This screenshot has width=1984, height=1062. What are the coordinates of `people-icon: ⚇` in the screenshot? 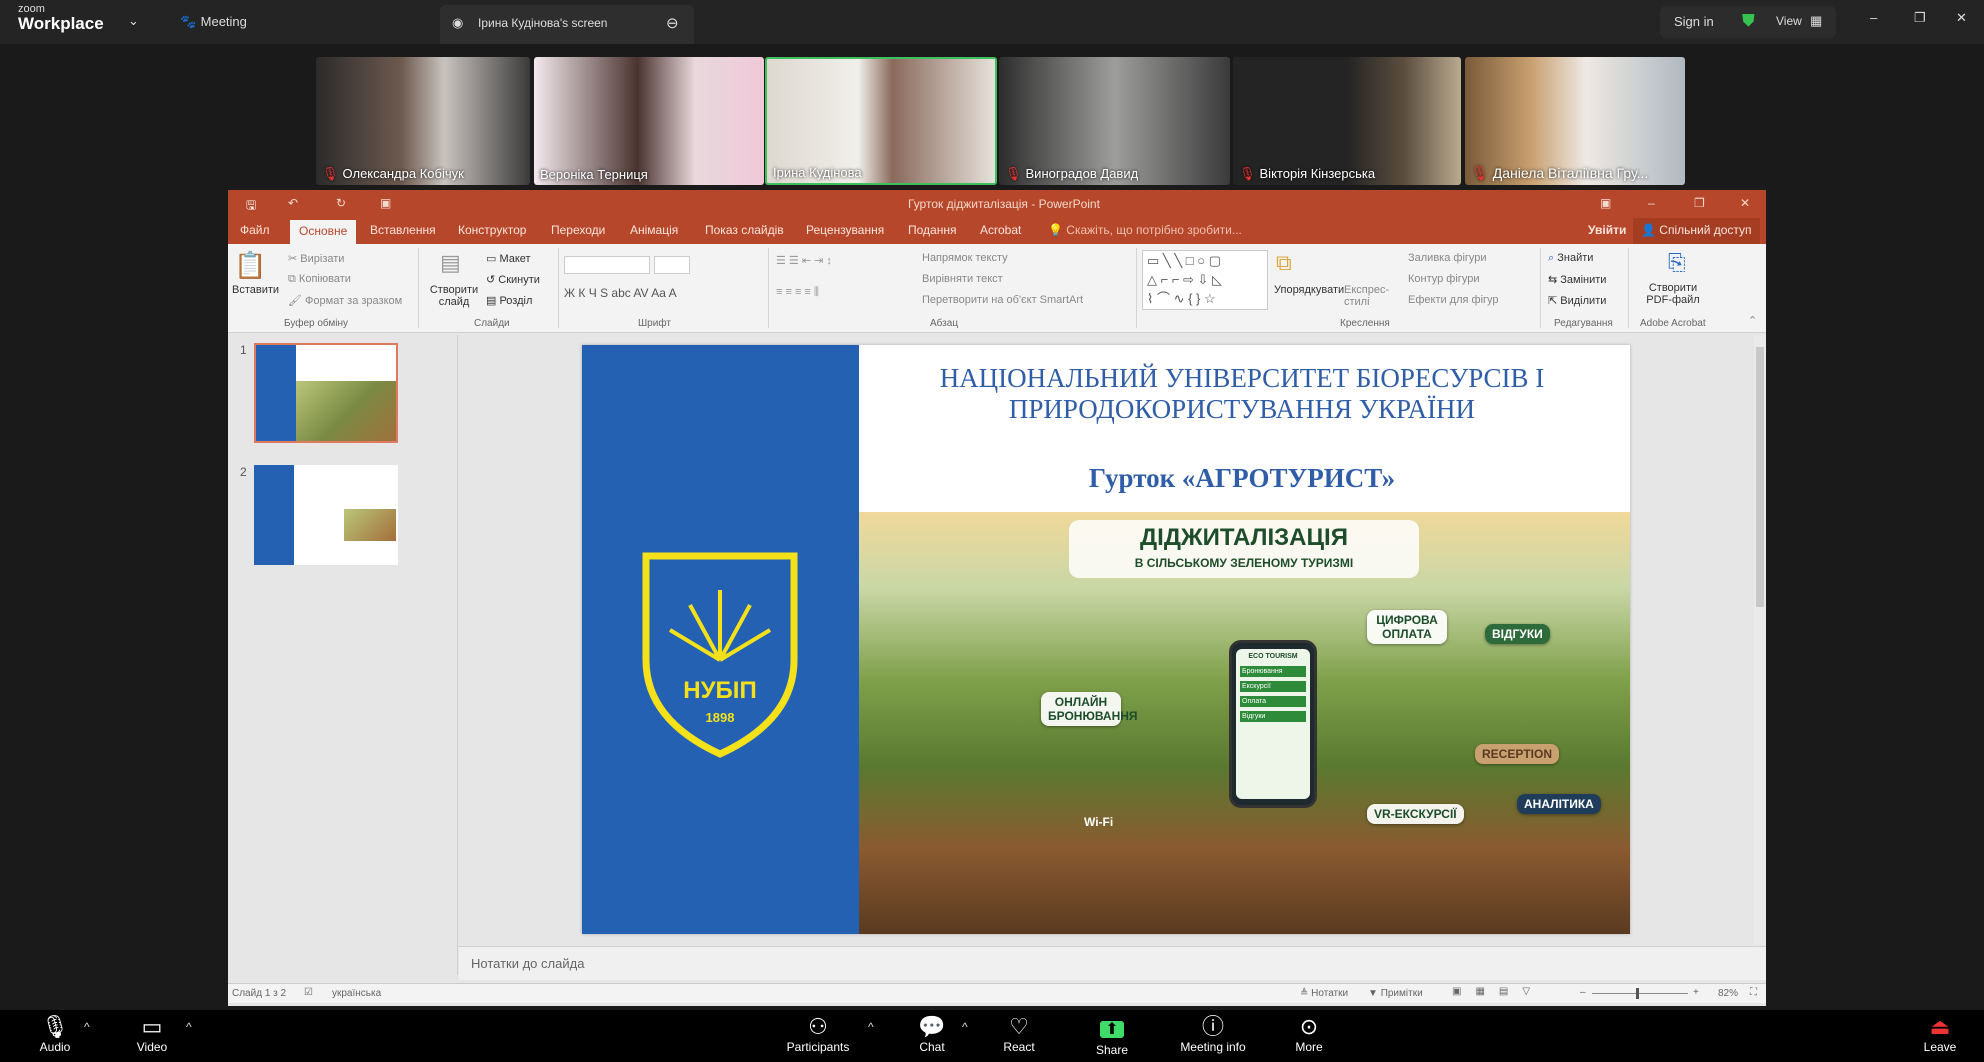 It's located at (818, 1026).